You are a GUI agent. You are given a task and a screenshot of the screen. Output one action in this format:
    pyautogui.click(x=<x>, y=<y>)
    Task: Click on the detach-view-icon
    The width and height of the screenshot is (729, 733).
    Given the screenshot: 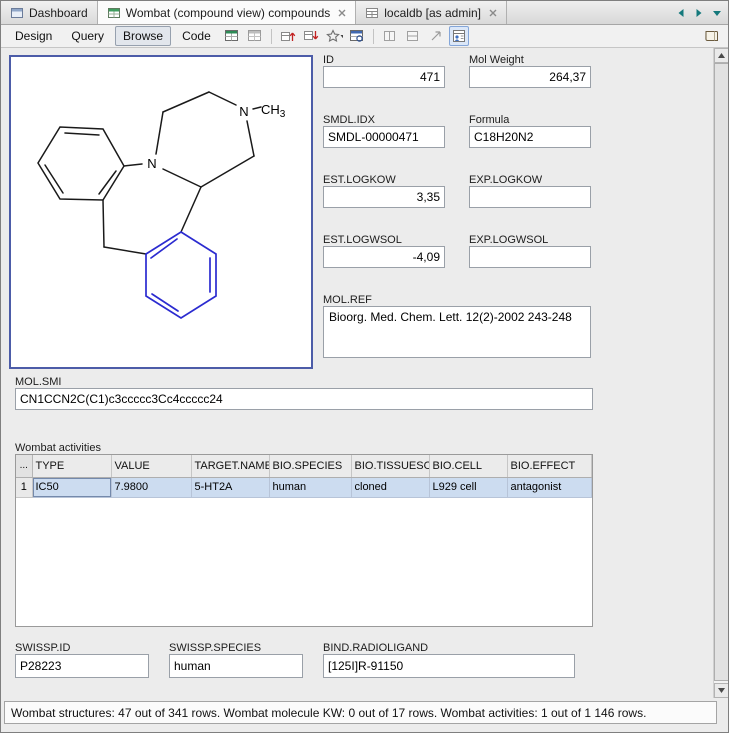 What is the action you would take?
    pyautogui.click(x=436, y=36)
    